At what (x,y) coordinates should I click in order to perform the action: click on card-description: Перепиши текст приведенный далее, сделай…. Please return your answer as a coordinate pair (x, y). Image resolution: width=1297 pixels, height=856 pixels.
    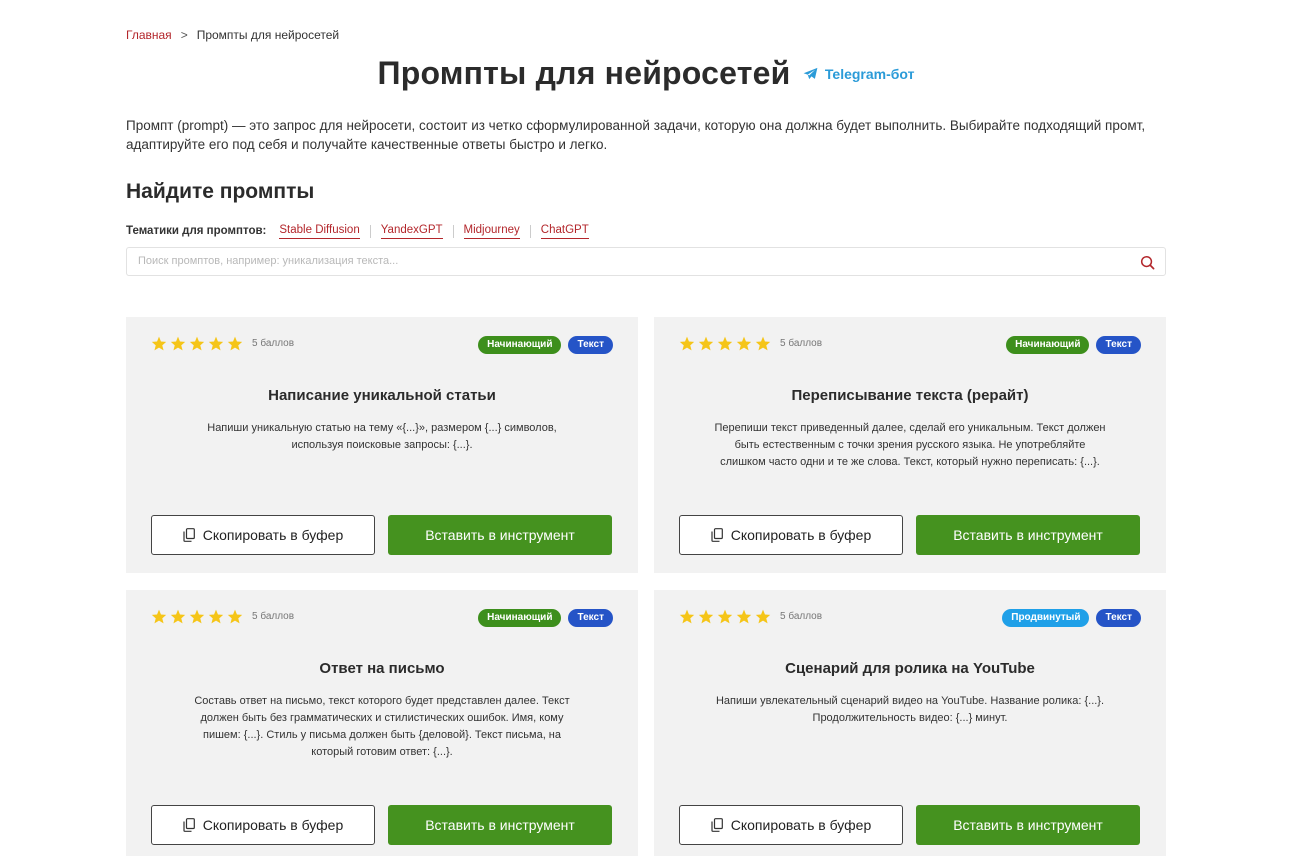
    Looking at the image, I should click on (910, 445).